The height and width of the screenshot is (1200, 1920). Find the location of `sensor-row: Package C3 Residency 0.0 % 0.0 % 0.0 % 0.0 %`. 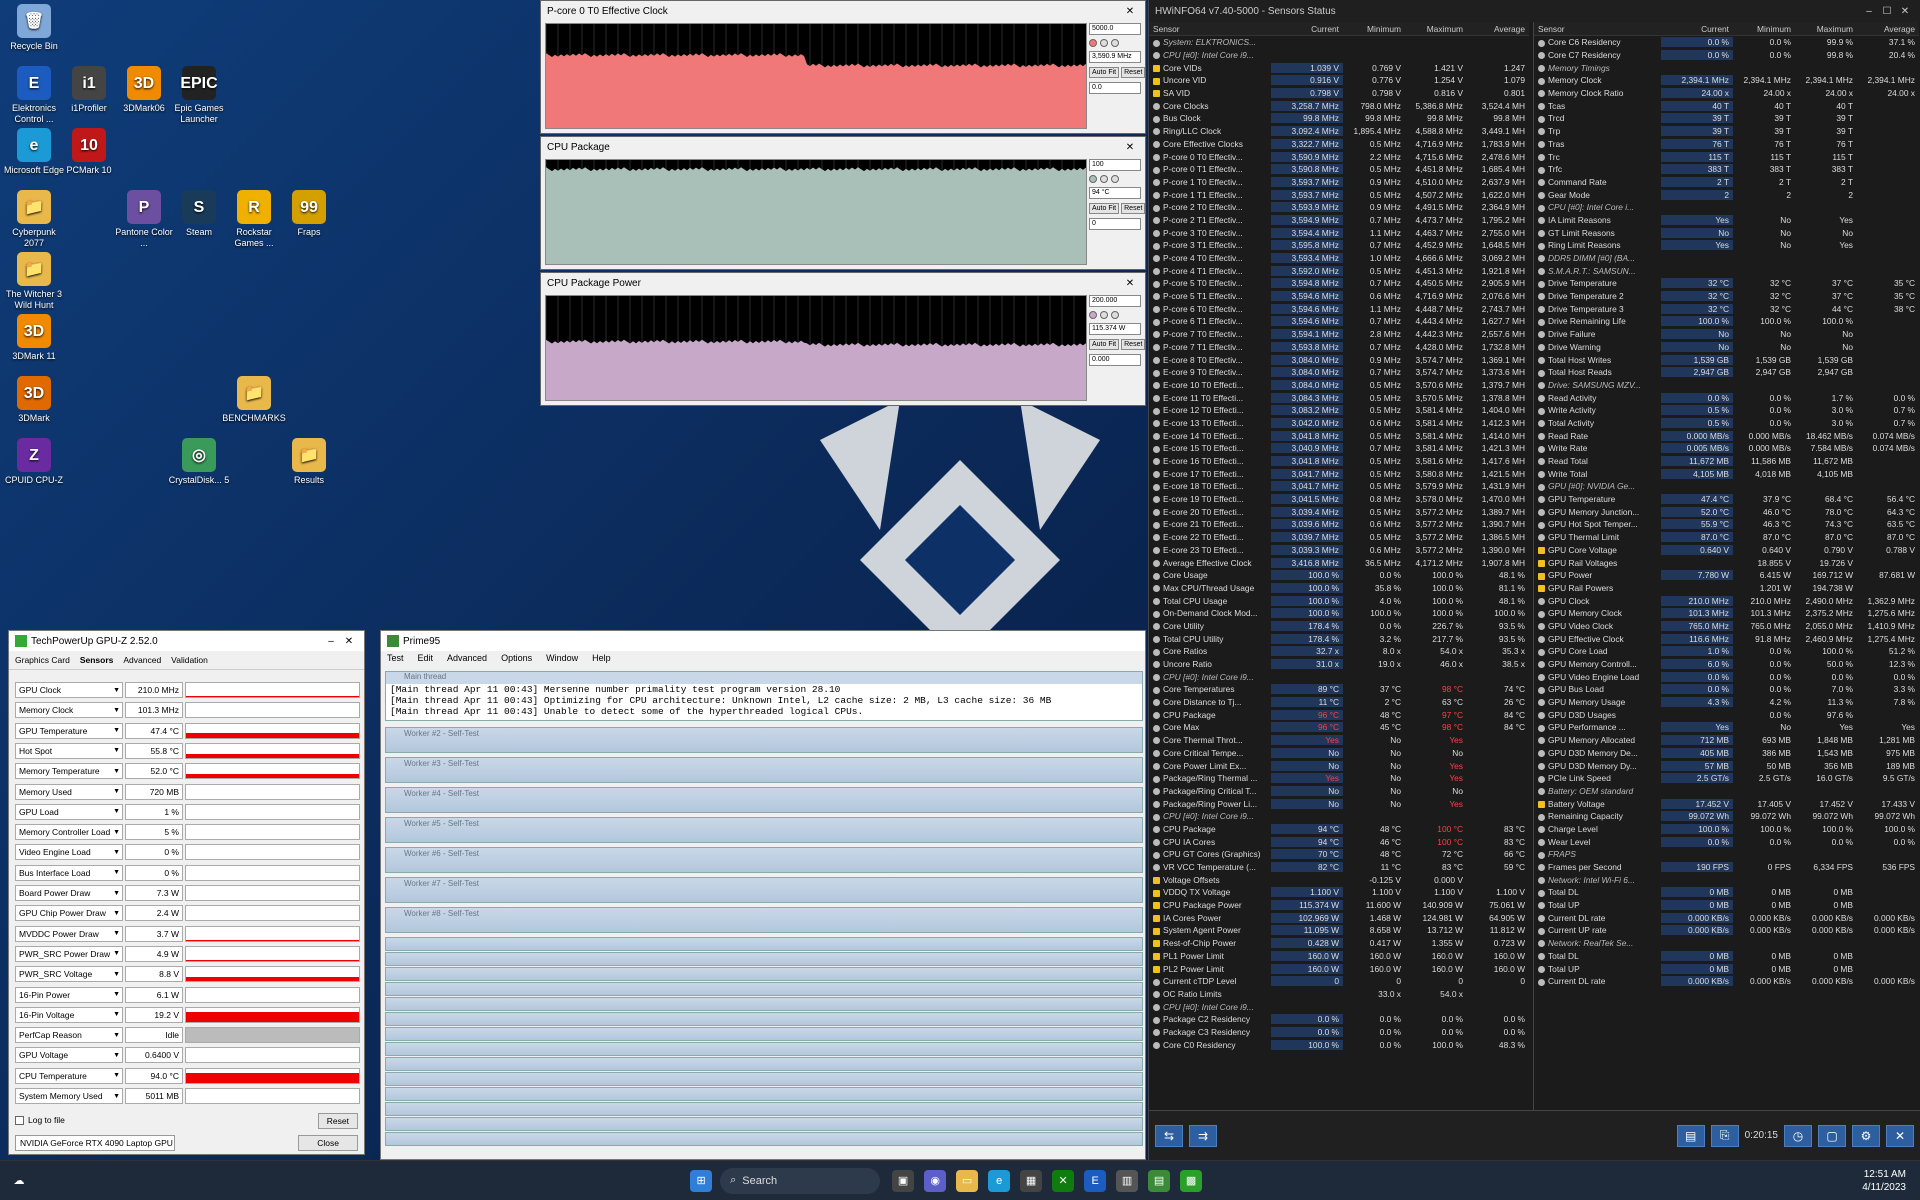

sensor-row: Package C3 Residency 0.0 % 0.0 % 0.0 % 0.0 % is located at coordinates (1339, 1032).